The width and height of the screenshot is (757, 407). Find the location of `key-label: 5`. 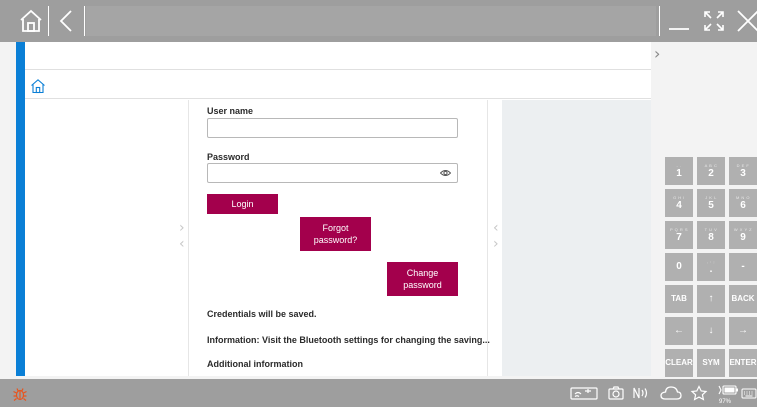

key-label: 5 is located at coordinates (711, 205).